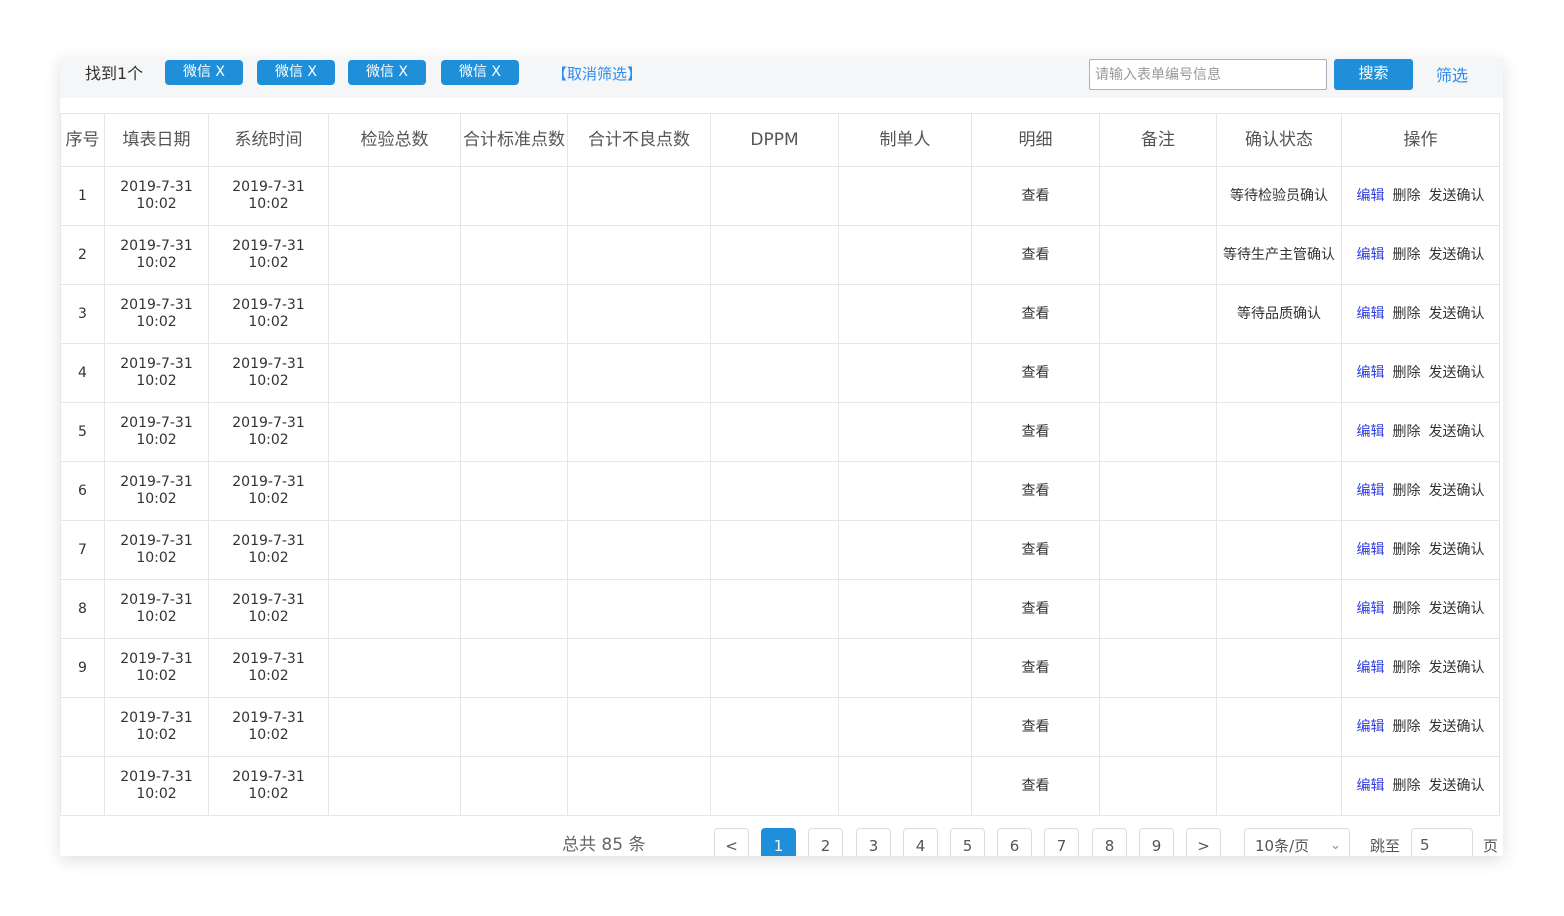 The height and width of the screenshot is (916, 1564). Describe the element at coordinates (514, 373) in the screenshot. I see `cell-standard-points` at that location.